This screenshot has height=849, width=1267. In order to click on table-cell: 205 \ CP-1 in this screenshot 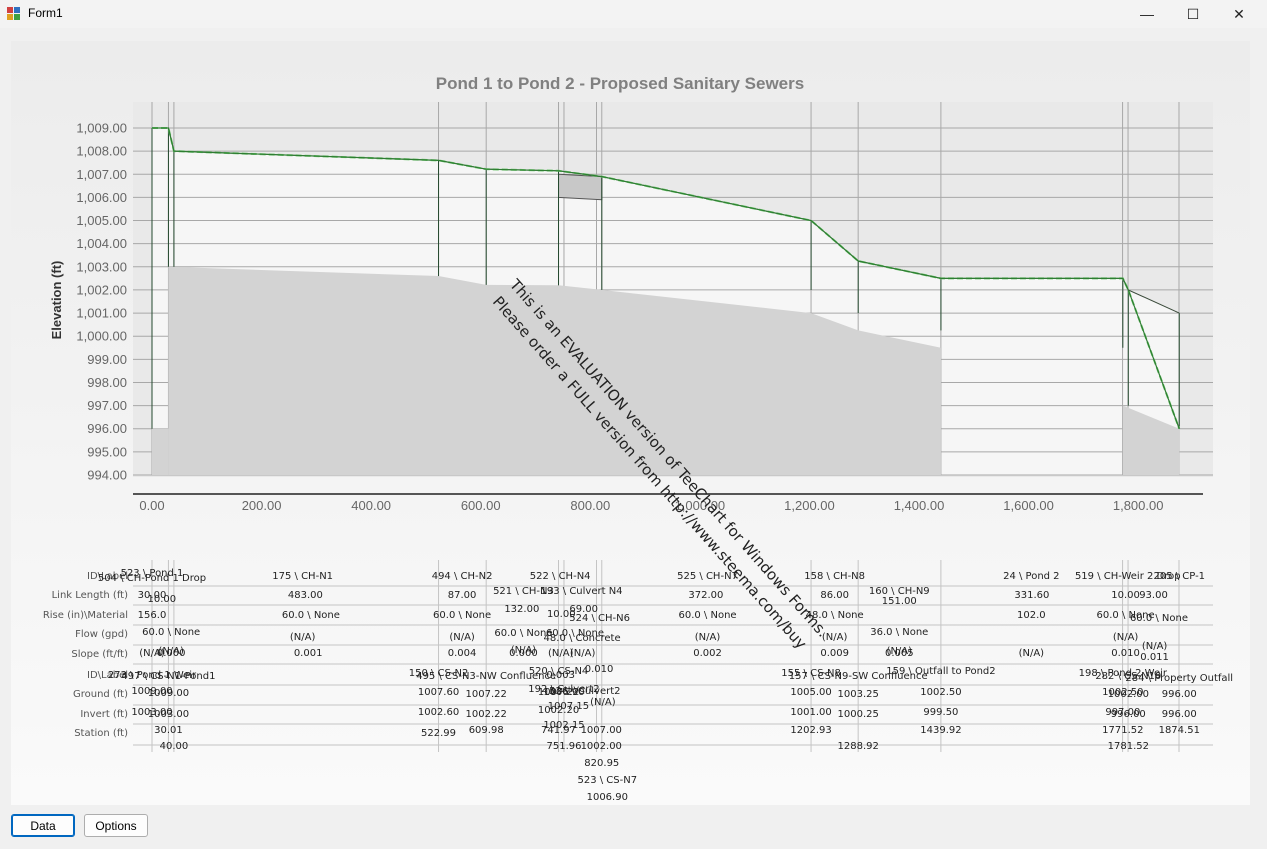, I will do `click(1179, 576)`.